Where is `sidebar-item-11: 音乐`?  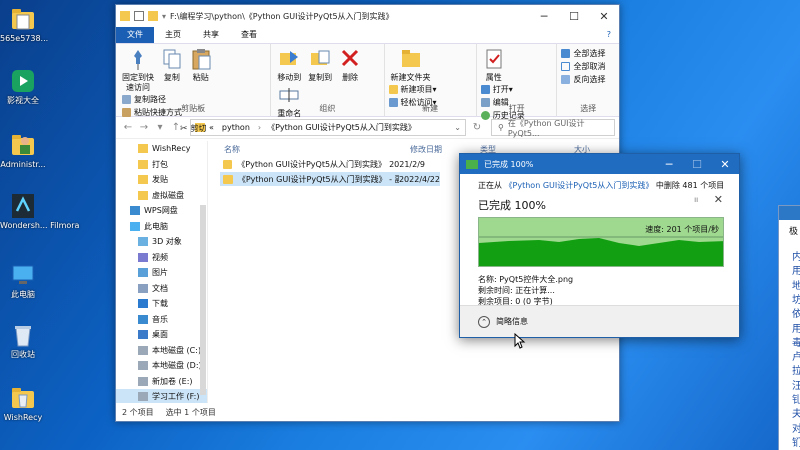 sidebar-item-11: 音乐 is located at coordinates (161, 320).